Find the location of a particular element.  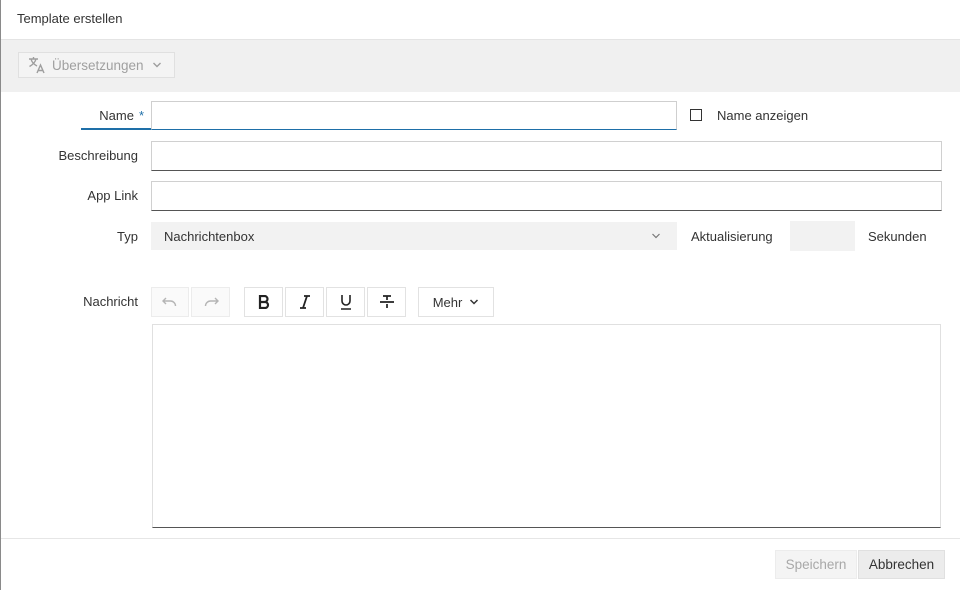

translations-button: Übersetzungen is located at coordinates (96, 65).